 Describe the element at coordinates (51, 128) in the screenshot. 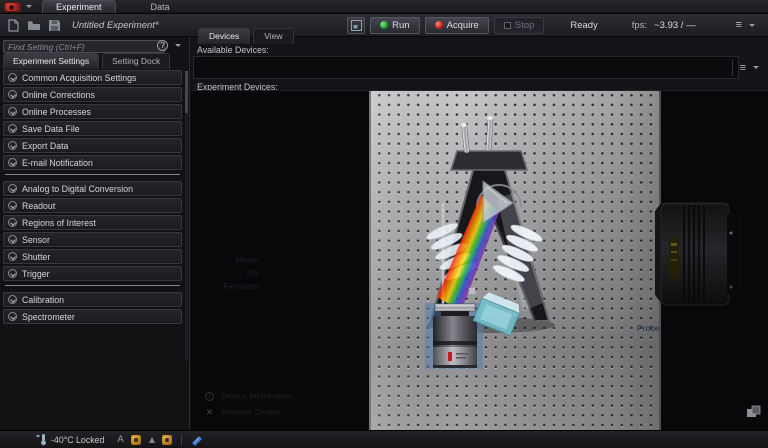

I see `setting-label: Save Data File` at that location.